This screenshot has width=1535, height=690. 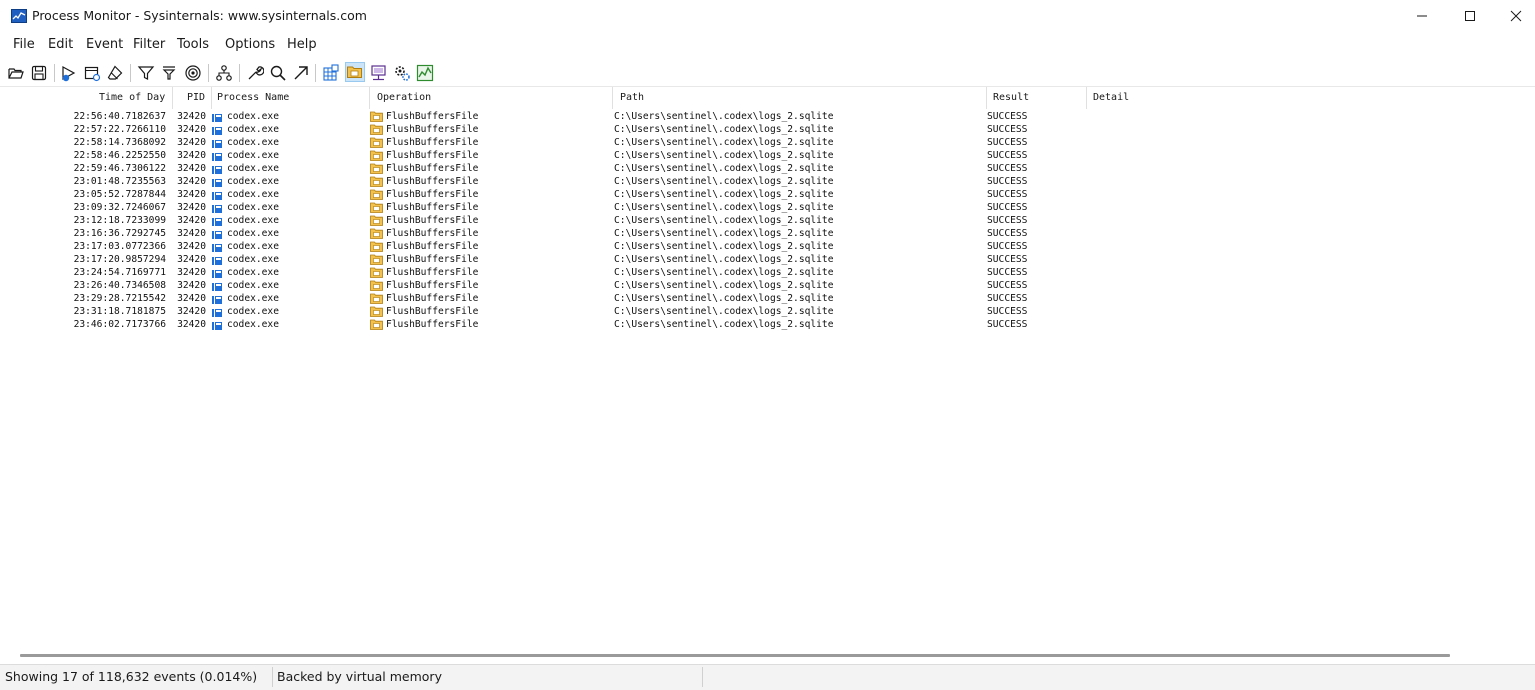 What do you see at coordinates (19, 15) in the screenshot?
I see `process-monitor-app-icon` at bounding box center [19, 15].